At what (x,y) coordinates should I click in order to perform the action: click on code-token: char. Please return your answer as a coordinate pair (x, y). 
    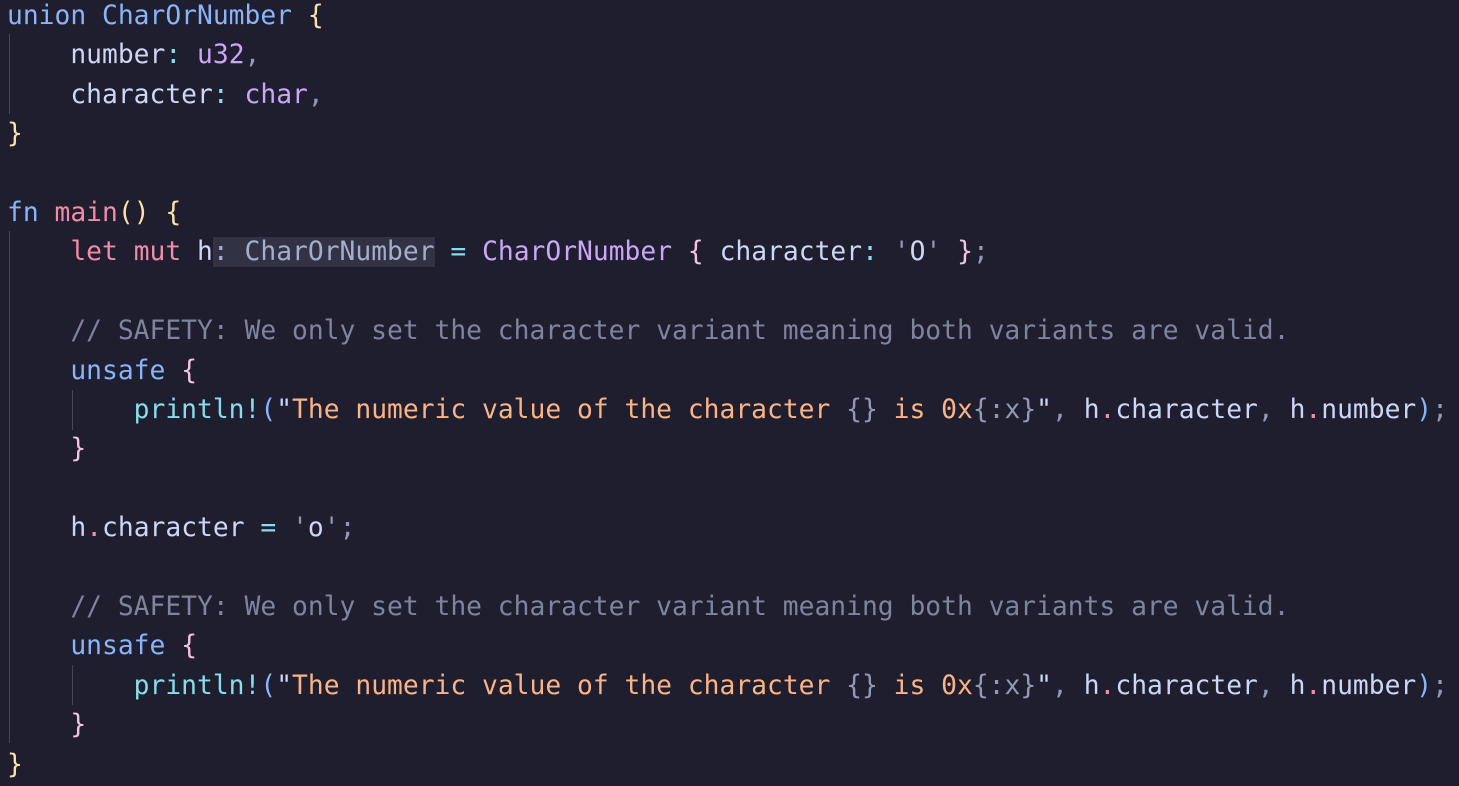
    Looking at the image, I should click on (276, 94).